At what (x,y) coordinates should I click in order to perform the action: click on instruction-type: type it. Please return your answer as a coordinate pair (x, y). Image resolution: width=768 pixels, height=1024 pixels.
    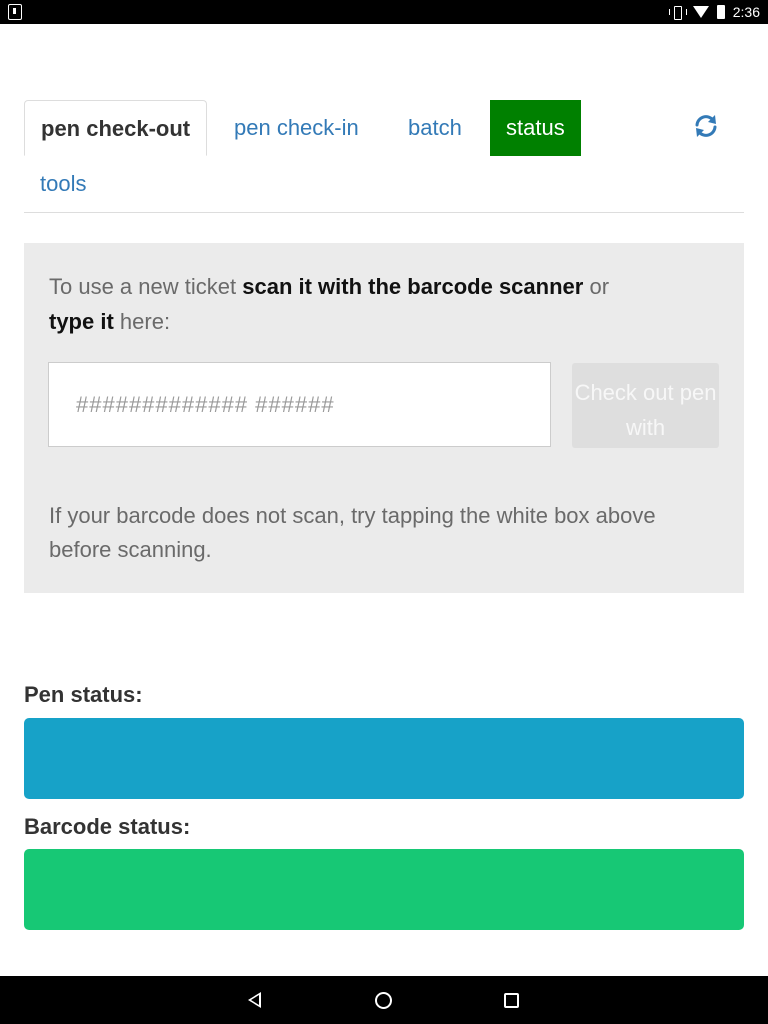
    Looking at the image, I should click on (81, 321).